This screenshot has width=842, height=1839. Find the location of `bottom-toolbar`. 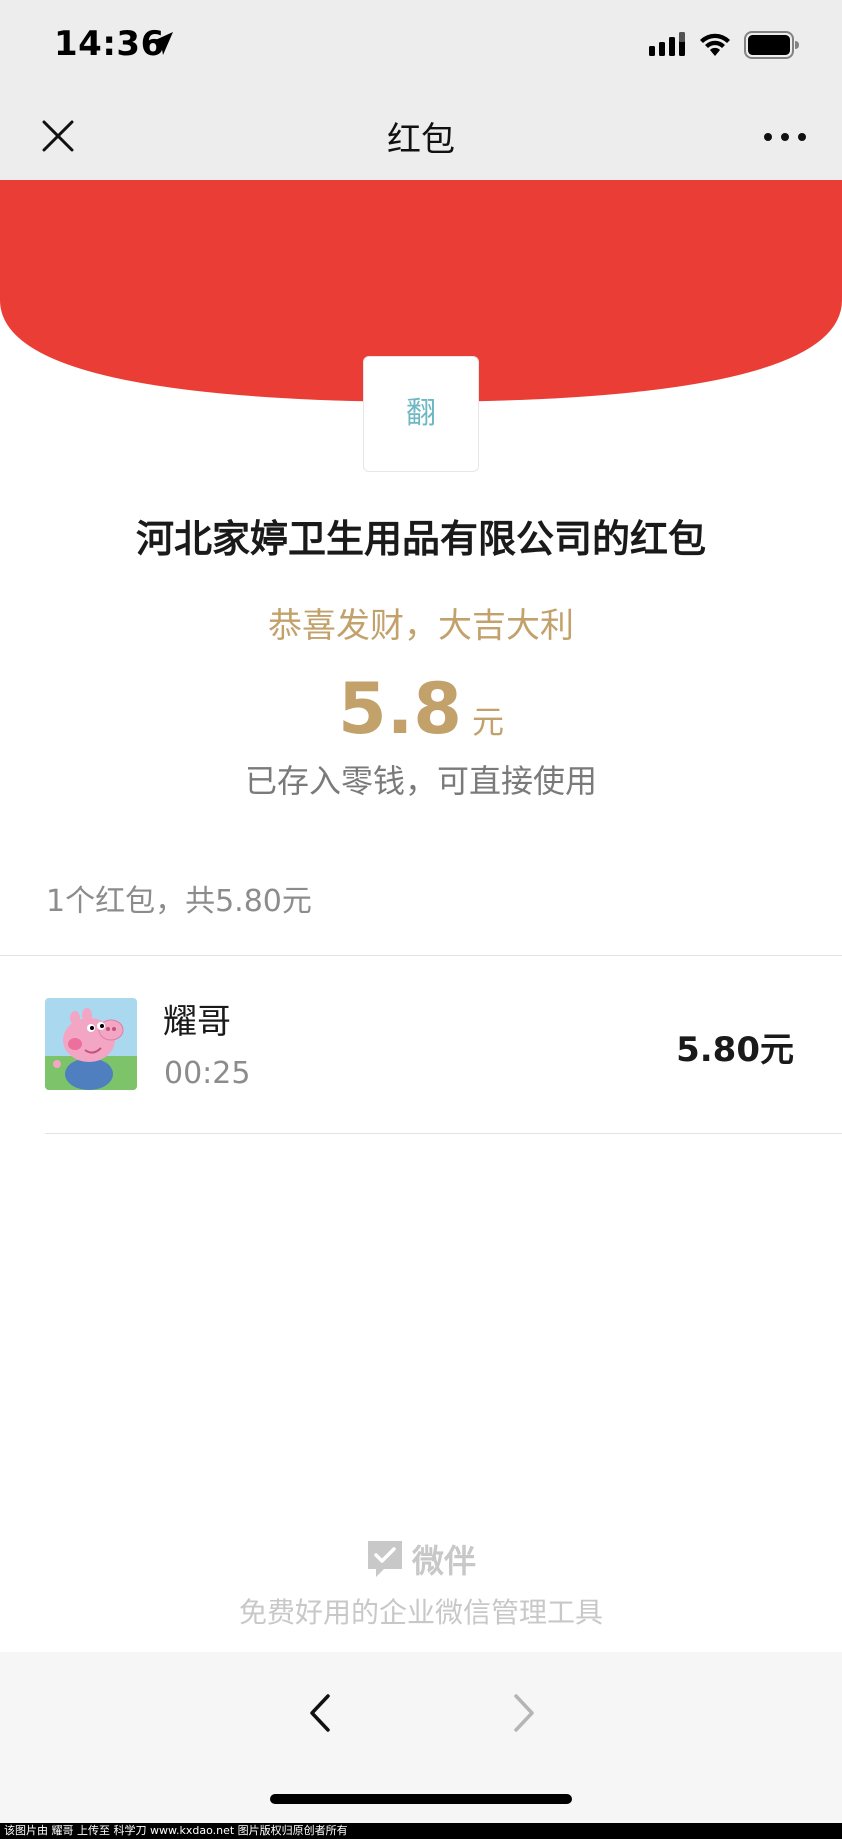

bottom-toolbar is located at coordinates (421, 1745).